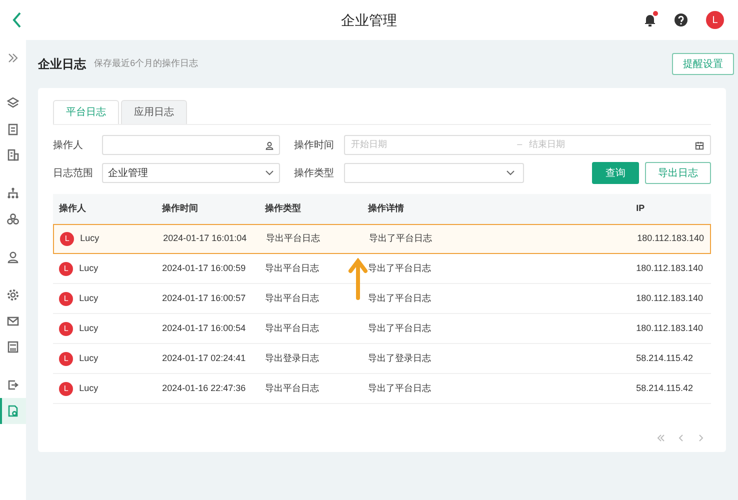 The image size is (738, 500). I want to click on field-label: 操作时间, so click(315, 145).